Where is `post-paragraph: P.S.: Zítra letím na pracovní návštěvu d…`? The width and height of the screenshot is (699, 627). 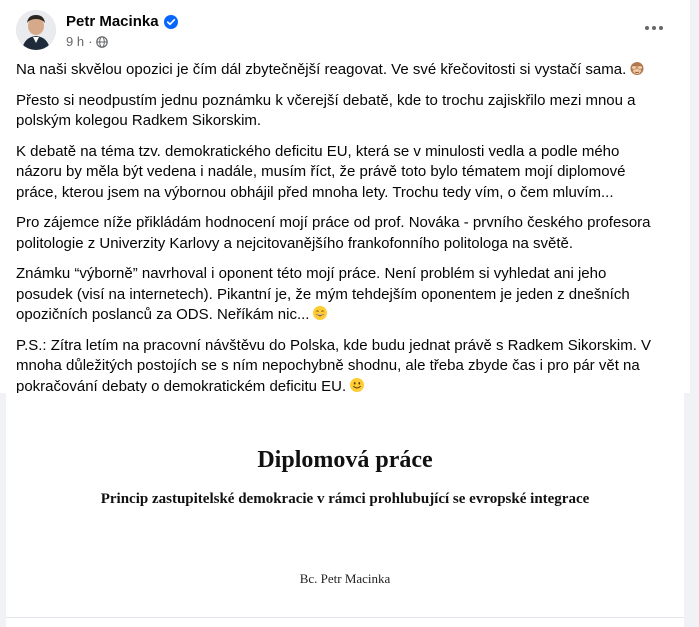
post-paragraph: P.S.: Zítra letím na pracovní návštěvu d… is located at coordinates (341, 367).